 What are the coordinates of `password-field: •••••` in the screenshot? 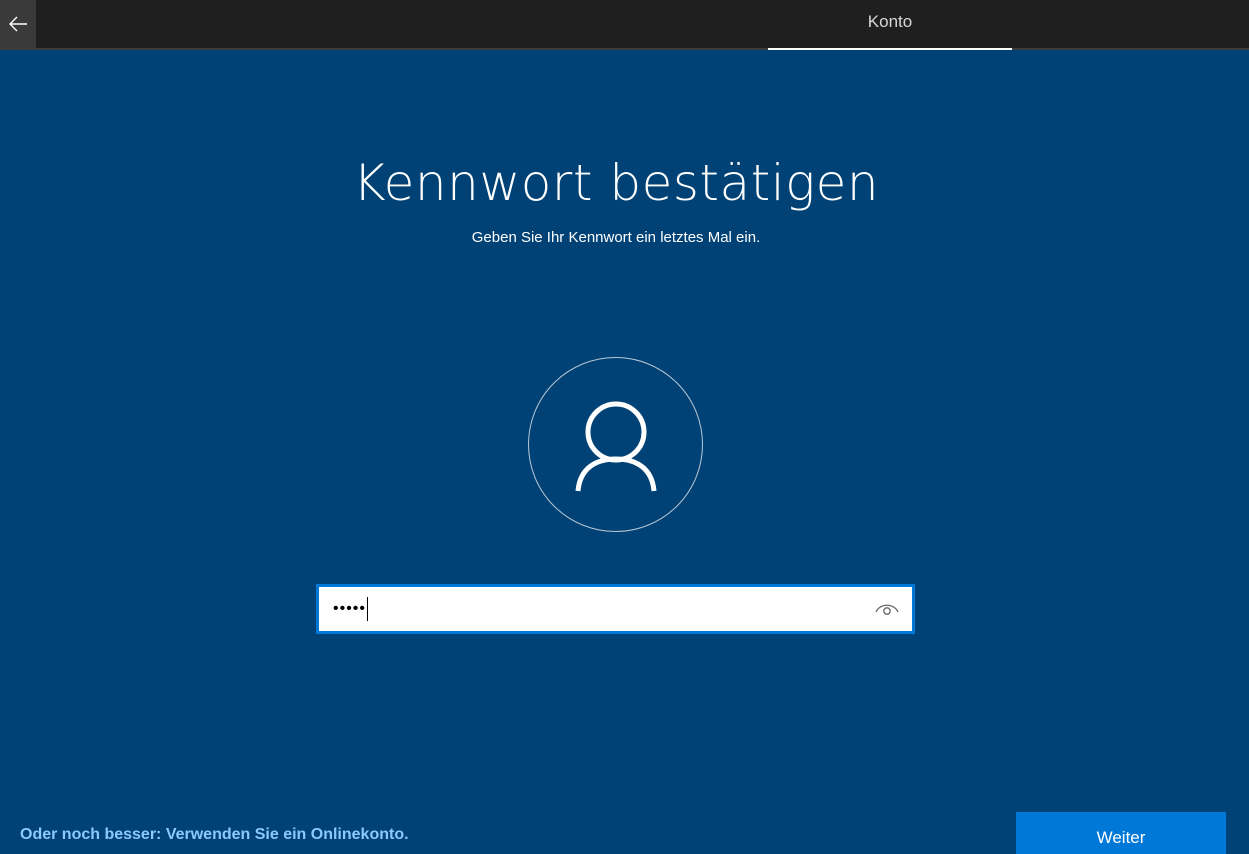 It's located at (615, 609).